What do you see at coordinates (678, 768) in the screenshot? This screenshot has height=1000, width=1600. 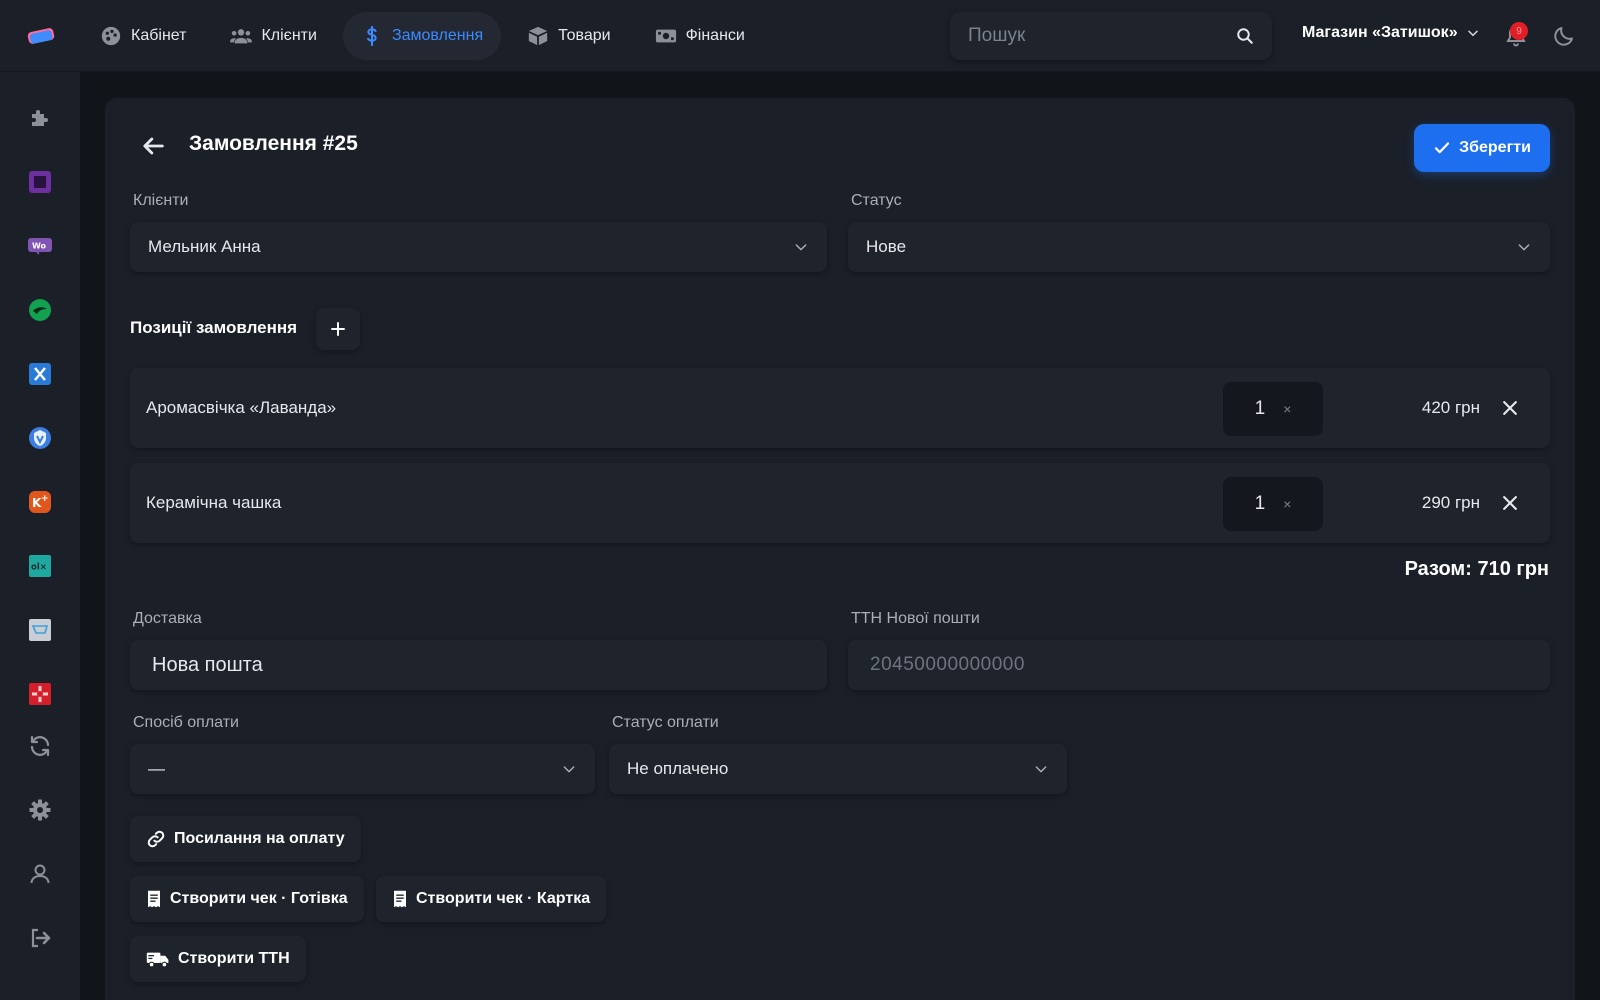 I see `payment-status-value: Не оплачено` at bounding box center [678, 768].